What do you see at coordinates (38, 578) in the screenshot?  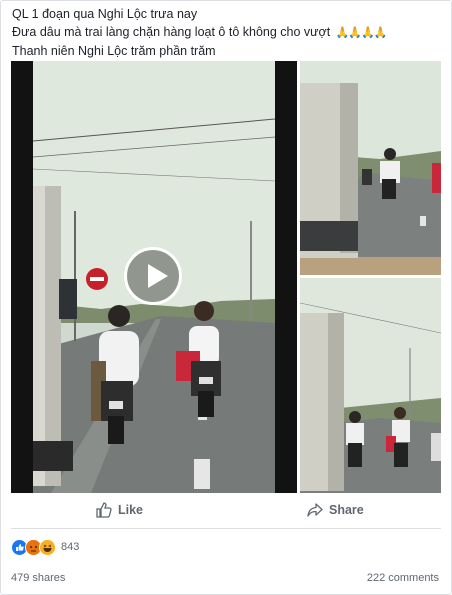 I see `shares-count: 479 shares` at bounding box center [38, 578].